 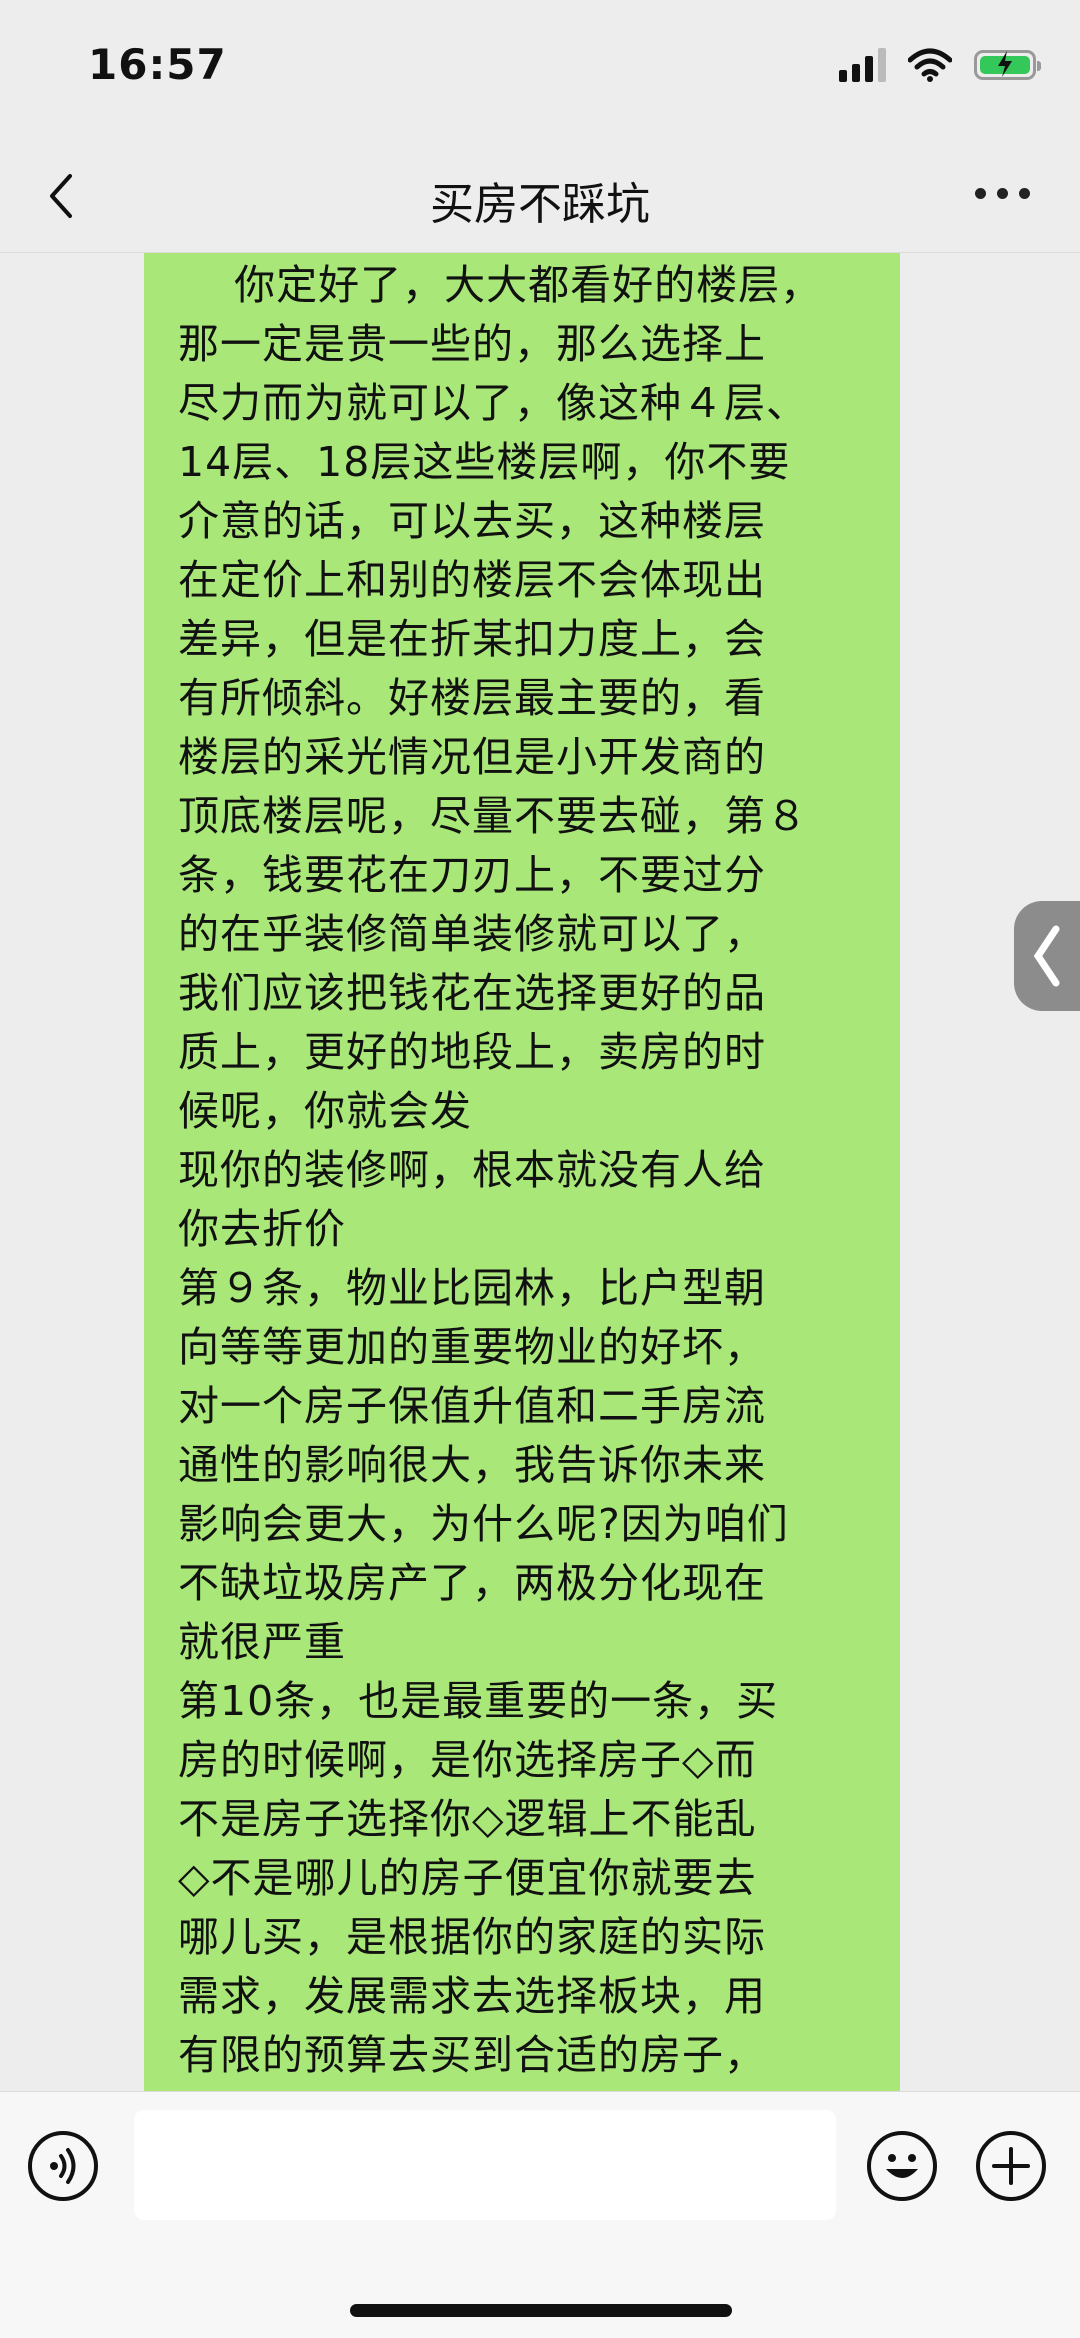 What do you see at coordinates (902, 2166) in the screenshot?
I see `emoji-icon` at bounding box center [902, 2166].